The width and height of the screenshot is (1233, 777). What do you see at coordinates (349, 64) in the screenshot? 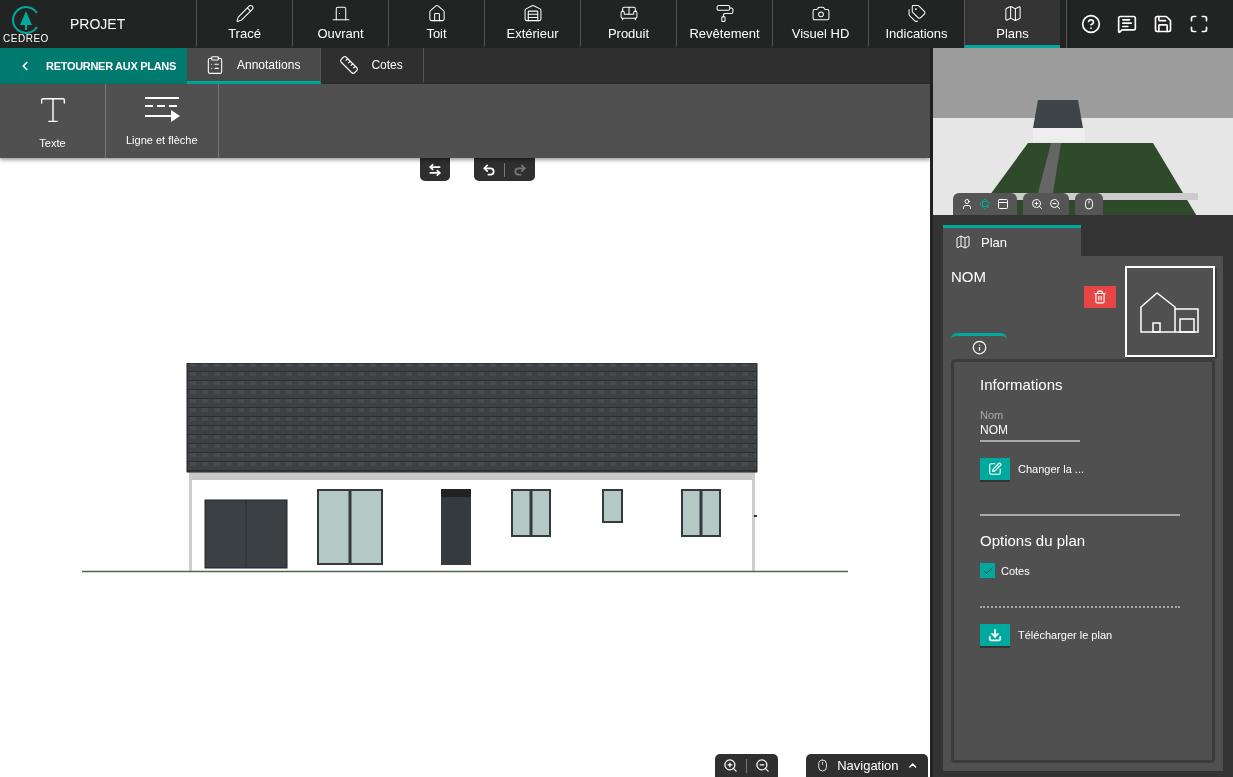
I see `ruler-icon` at bounding box center [349, 64].